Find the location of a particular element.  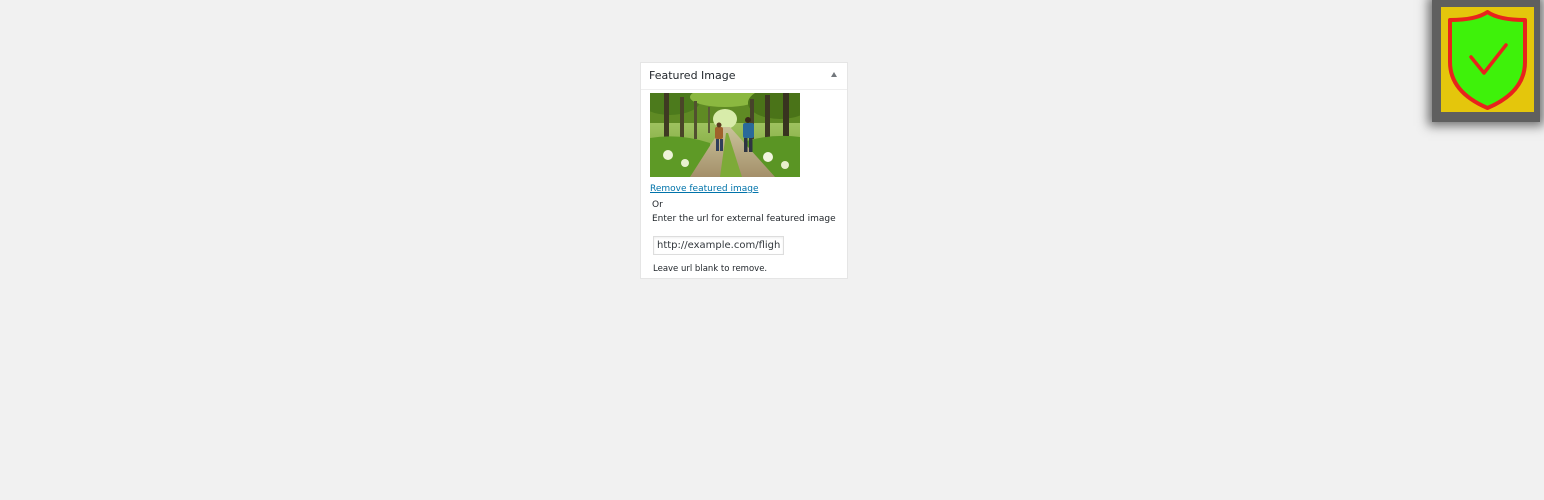

hikers-photo is located at coordinates (725, 135).